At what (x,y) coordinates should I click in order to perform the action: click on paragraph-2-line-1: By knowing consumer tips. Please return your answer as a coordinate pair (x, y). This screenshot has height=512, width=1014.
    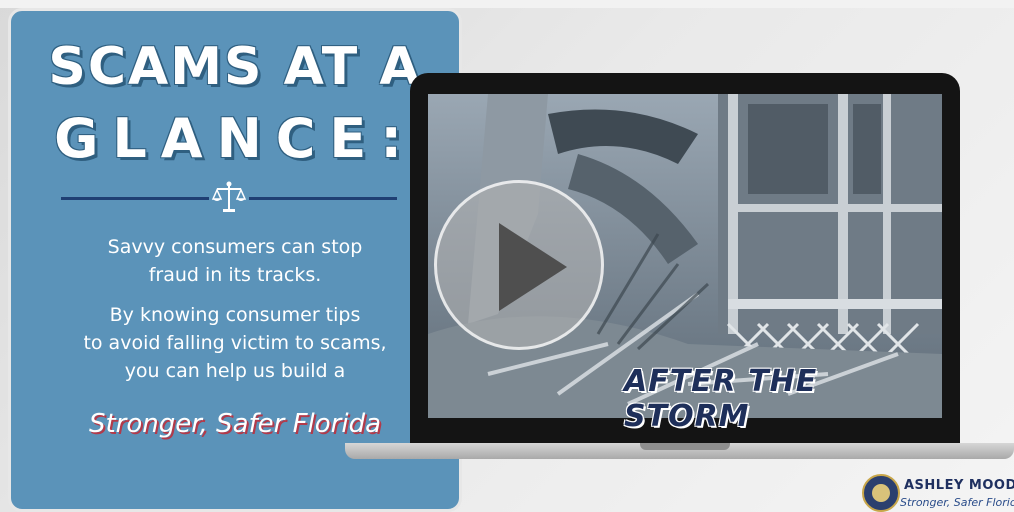
    Looking at the image, I should click on (235, 315).